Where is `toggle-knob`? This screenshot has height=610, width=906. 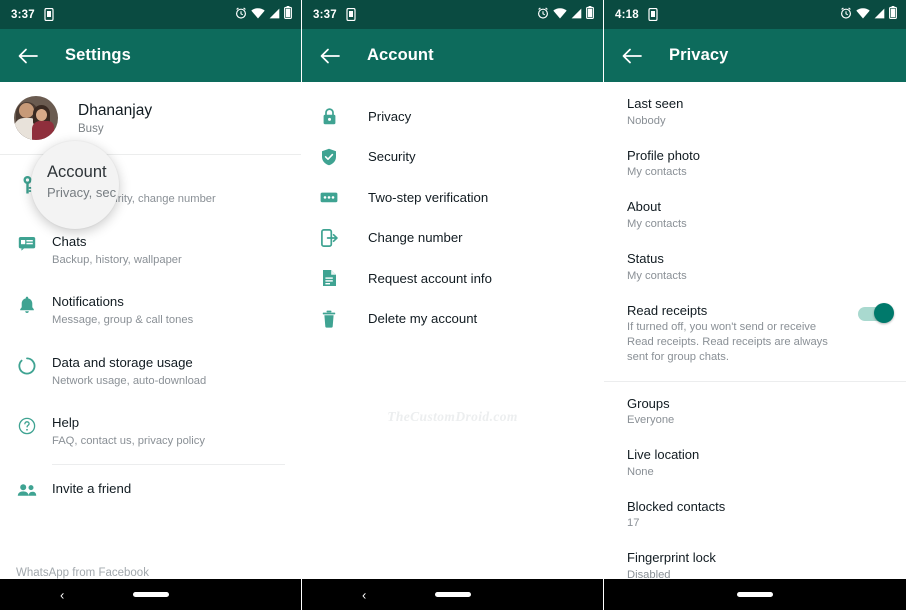
toggle-knob is located at coordinates (884, 313).